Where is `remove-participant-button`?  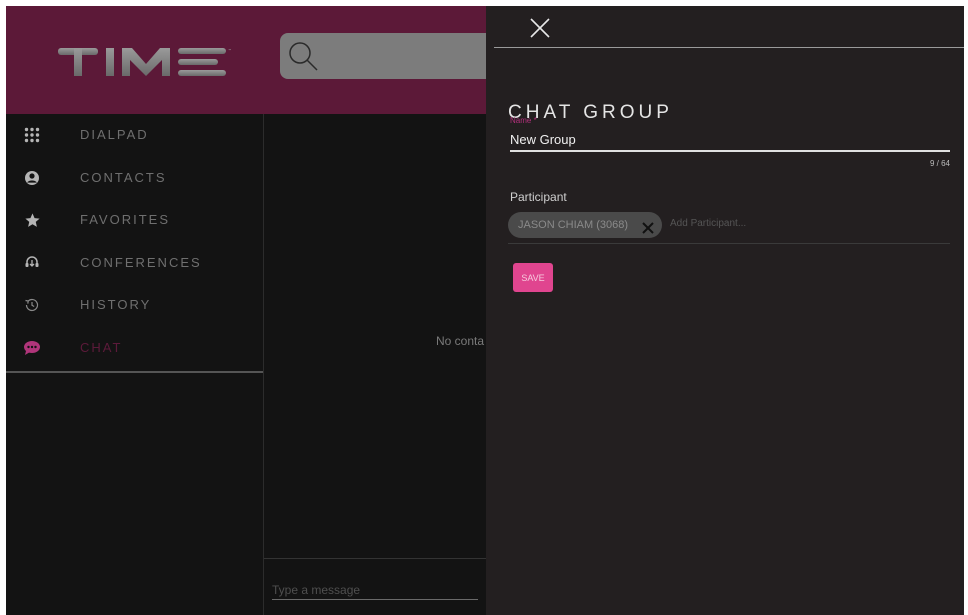 remove-participant-button is located at coordinates (648, 226).